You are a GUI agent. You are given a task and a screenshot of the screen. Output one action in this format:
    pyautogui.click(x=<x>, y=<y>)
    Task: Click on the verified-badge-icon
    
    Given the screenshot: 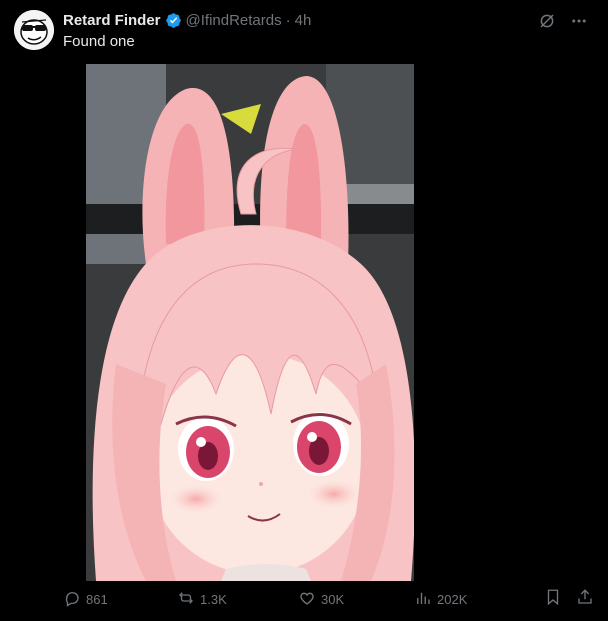 What is the action you would take?
    pyautogui.click(x=173, y=20)
    